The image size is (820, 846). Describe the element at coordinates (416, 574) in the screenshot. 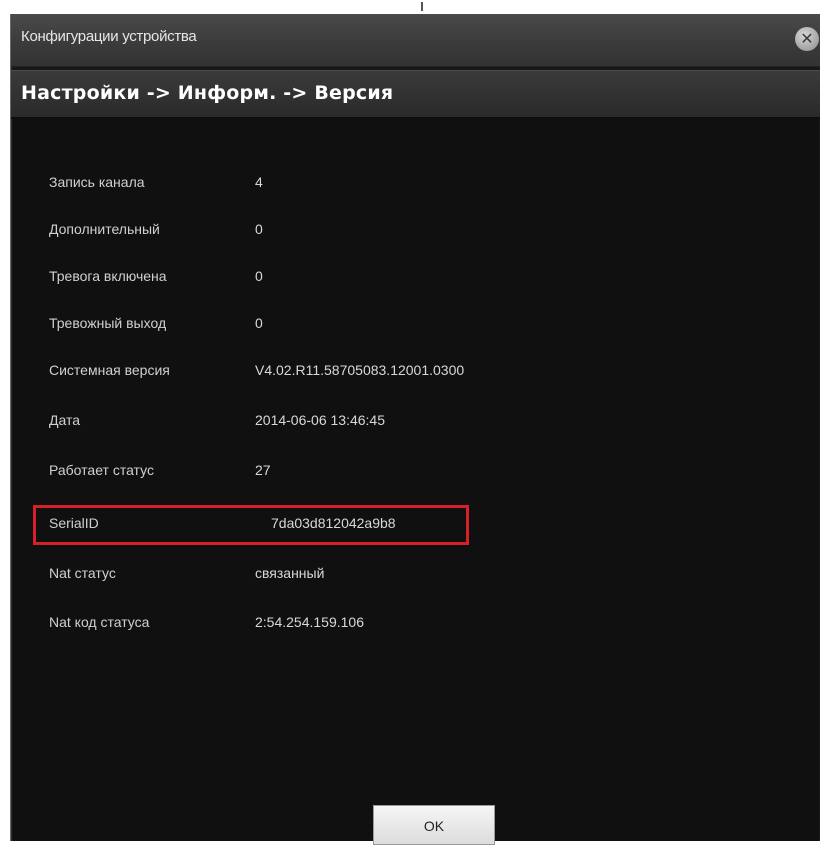

I see `info-row-nat-status: Nat статус связанный` at that location.